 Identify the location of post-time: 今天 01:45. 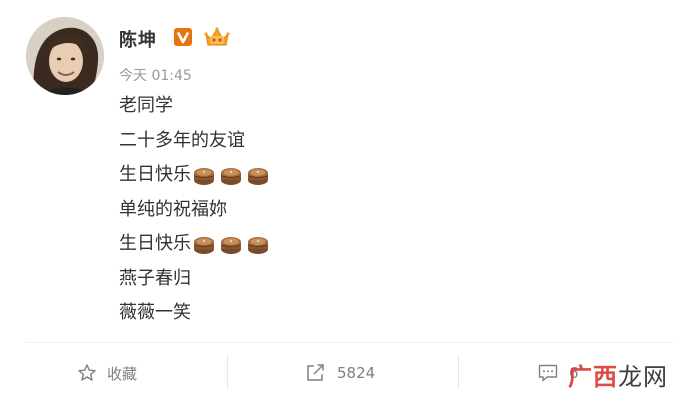
(155, 75).